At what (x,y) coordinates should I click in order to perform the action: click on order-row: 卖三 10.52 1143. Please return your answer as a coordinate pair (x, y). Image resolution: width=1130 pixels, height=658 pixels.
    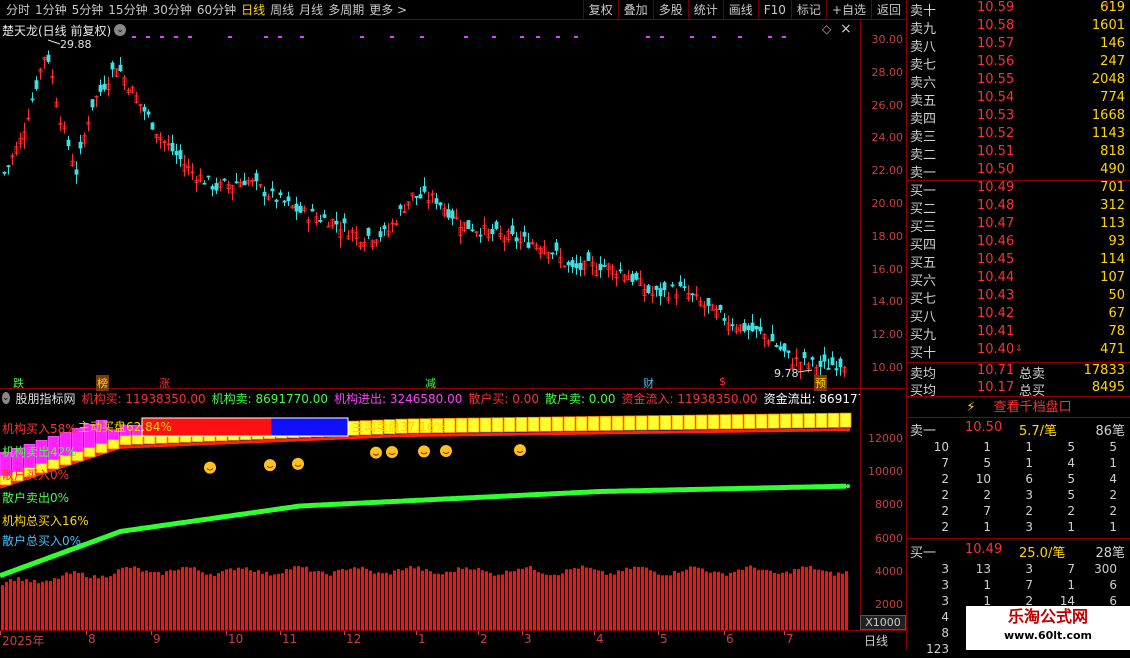
    Looking at the image, I should click on (1018, 135).